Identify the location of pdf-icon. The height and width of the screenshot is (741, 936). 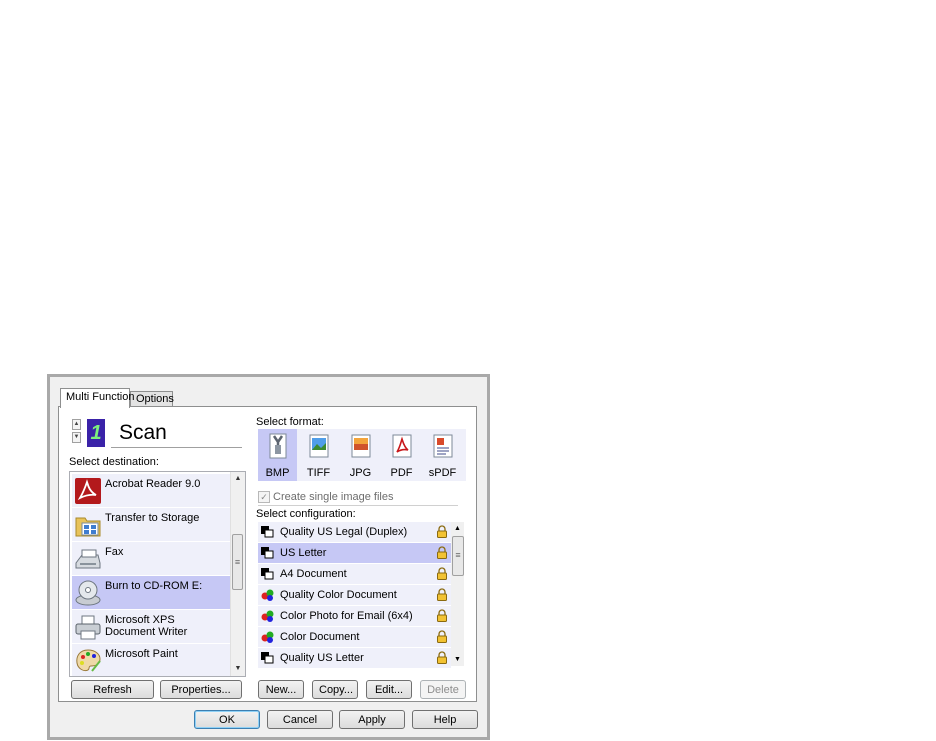
(402, 446).